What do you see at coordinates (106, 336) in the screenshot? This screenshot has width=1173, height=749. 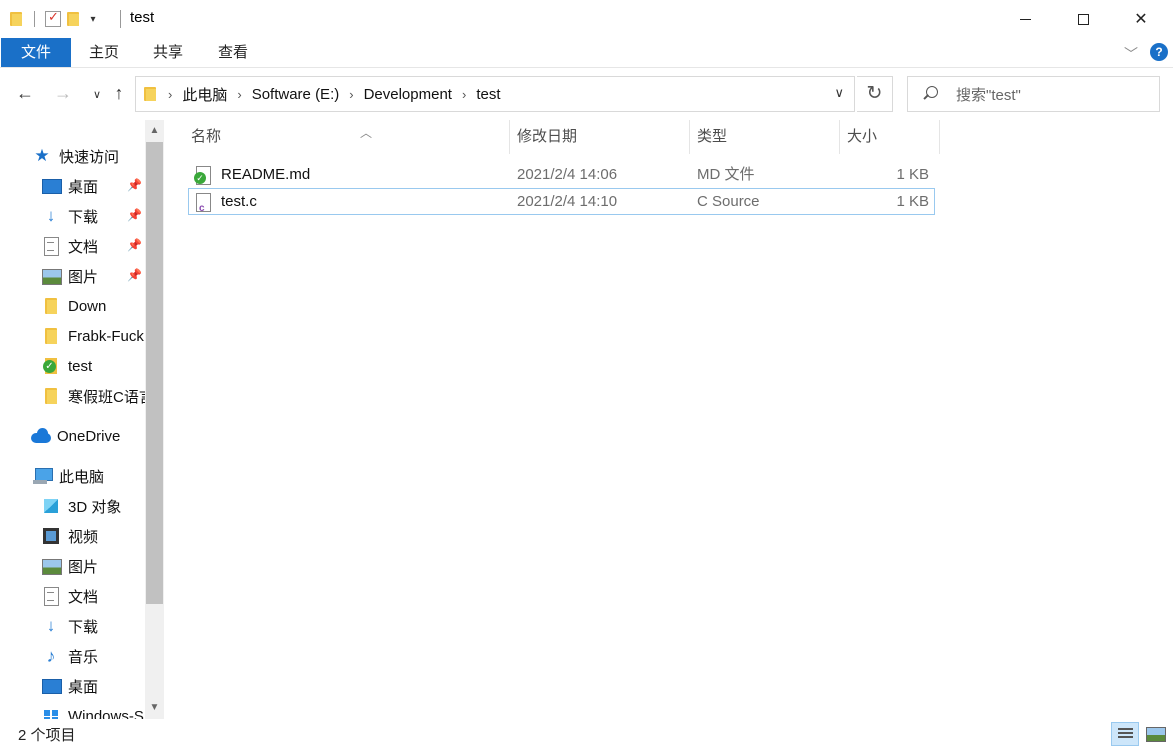 I see `sidebar-item-label: Frabk-Fuck` at bounding box center [106, 336].